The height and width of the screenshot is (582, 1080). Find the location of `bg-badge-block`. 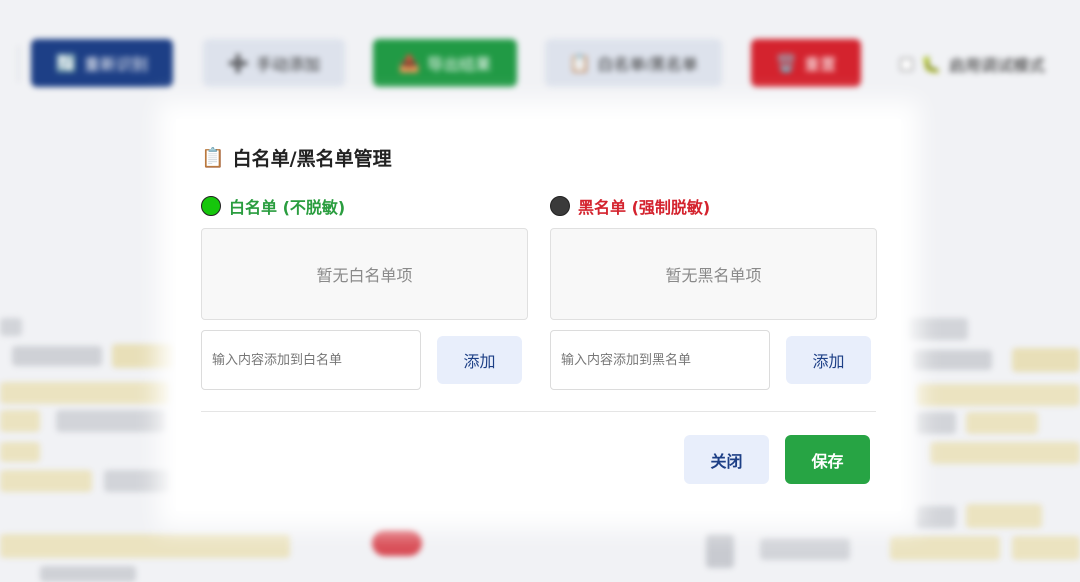

bg-badge-block is located at coordinates (397, 543).